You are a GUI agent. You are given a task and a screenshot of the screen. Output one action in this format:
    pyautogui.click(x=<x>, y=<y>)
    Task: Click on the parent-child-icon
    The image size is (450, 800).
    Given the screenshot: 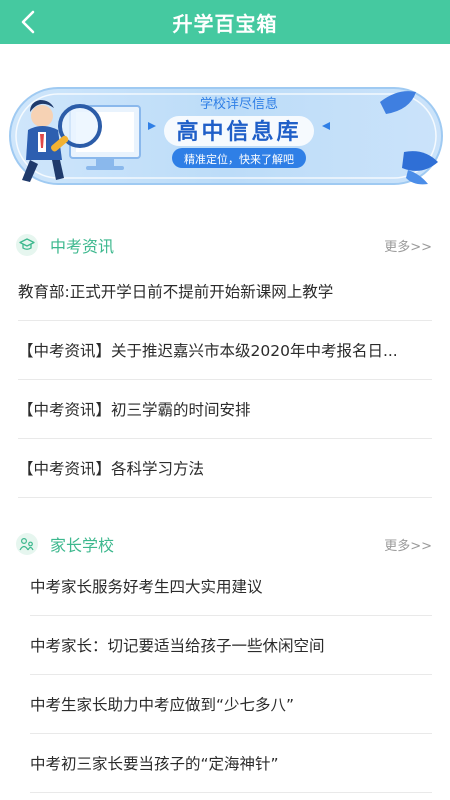 What is the action you would take?
    pyautogui.click(x=27, y=544)
    